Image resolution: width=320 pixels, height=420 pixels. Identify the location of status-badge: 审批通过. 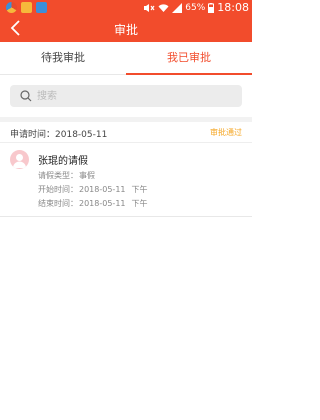
(226, 132).